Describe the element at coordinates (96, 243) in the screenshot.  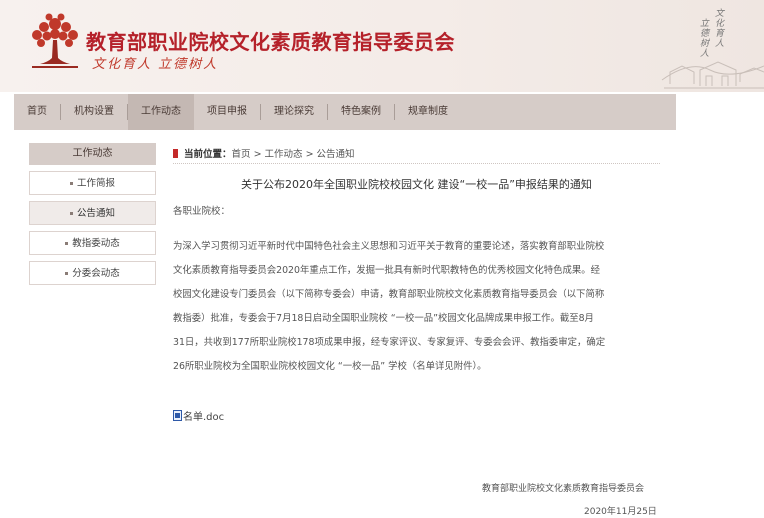
I see `sidebar-item-label: 教指委动态` at that location.